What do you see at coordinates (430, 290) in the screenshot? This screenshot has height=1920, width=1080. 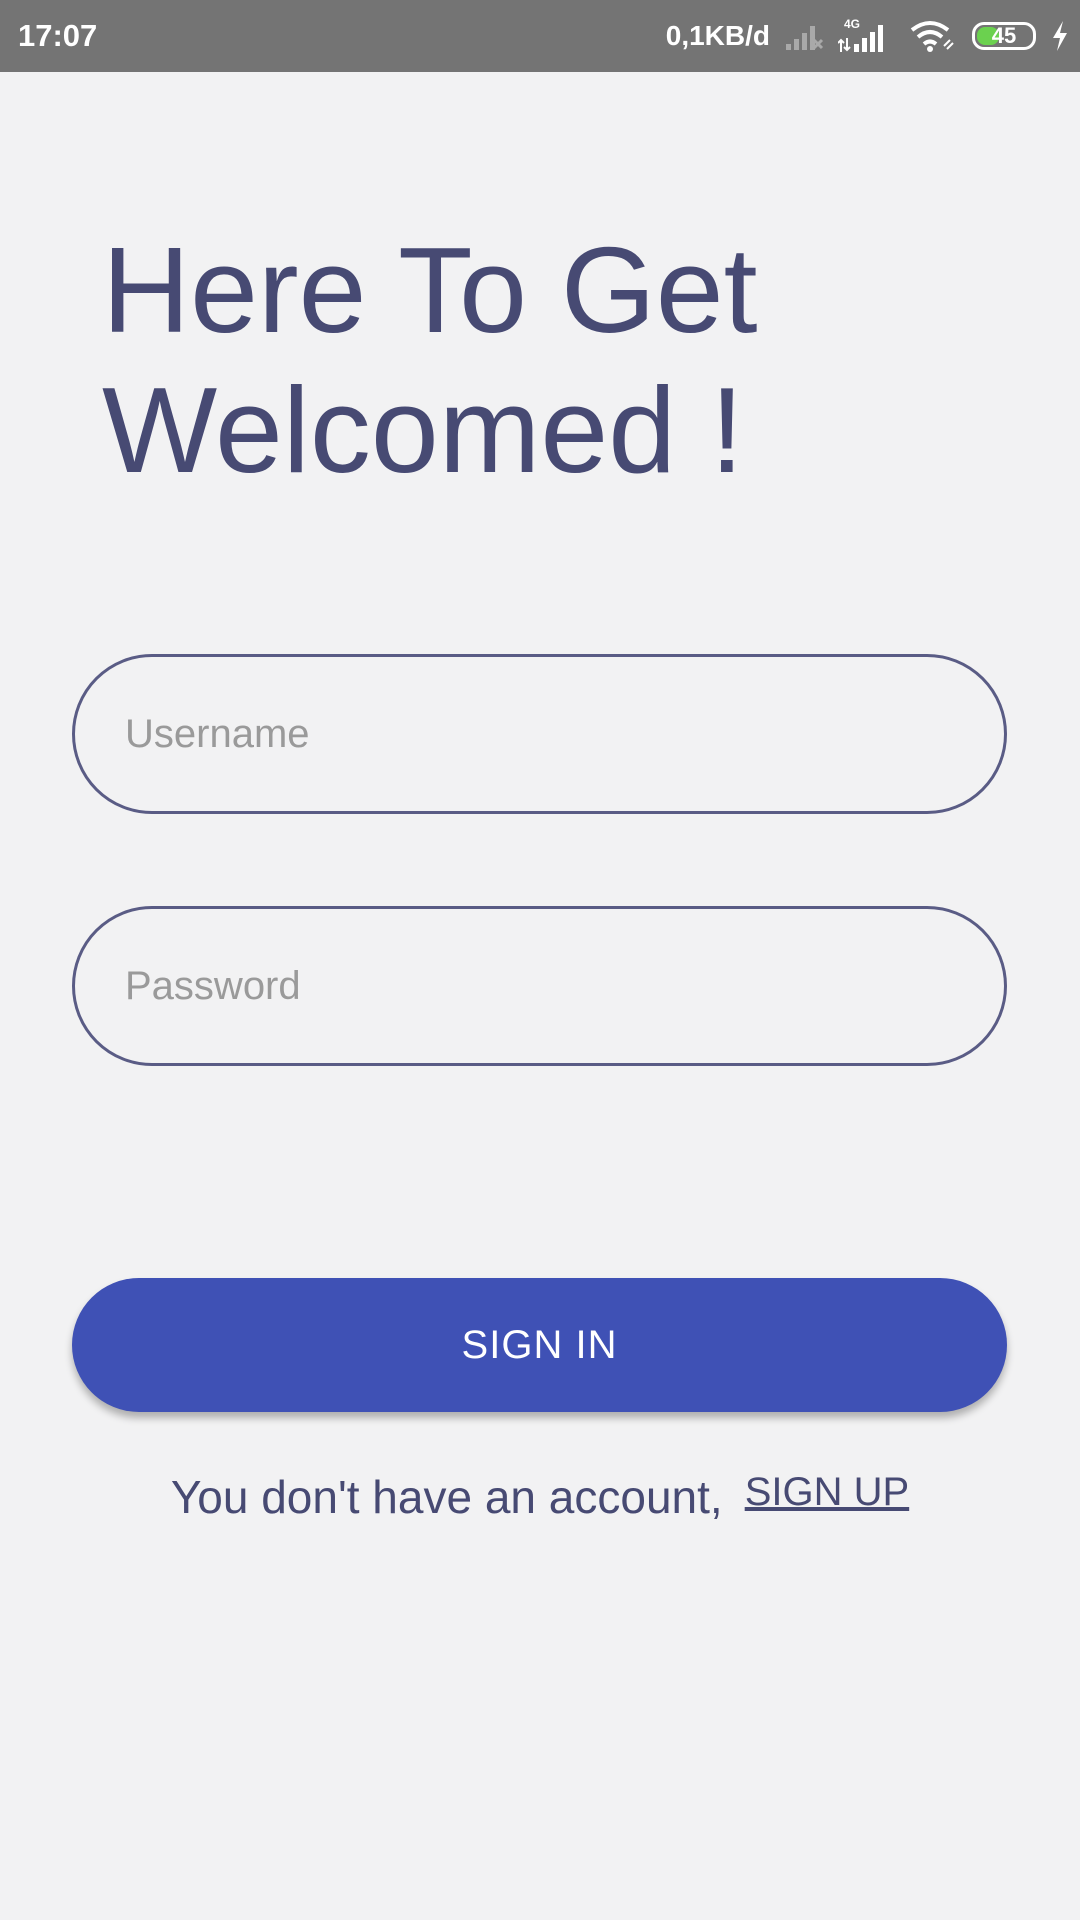 I see `title-line-1: Here To Get` at bounding box center [430, 290].